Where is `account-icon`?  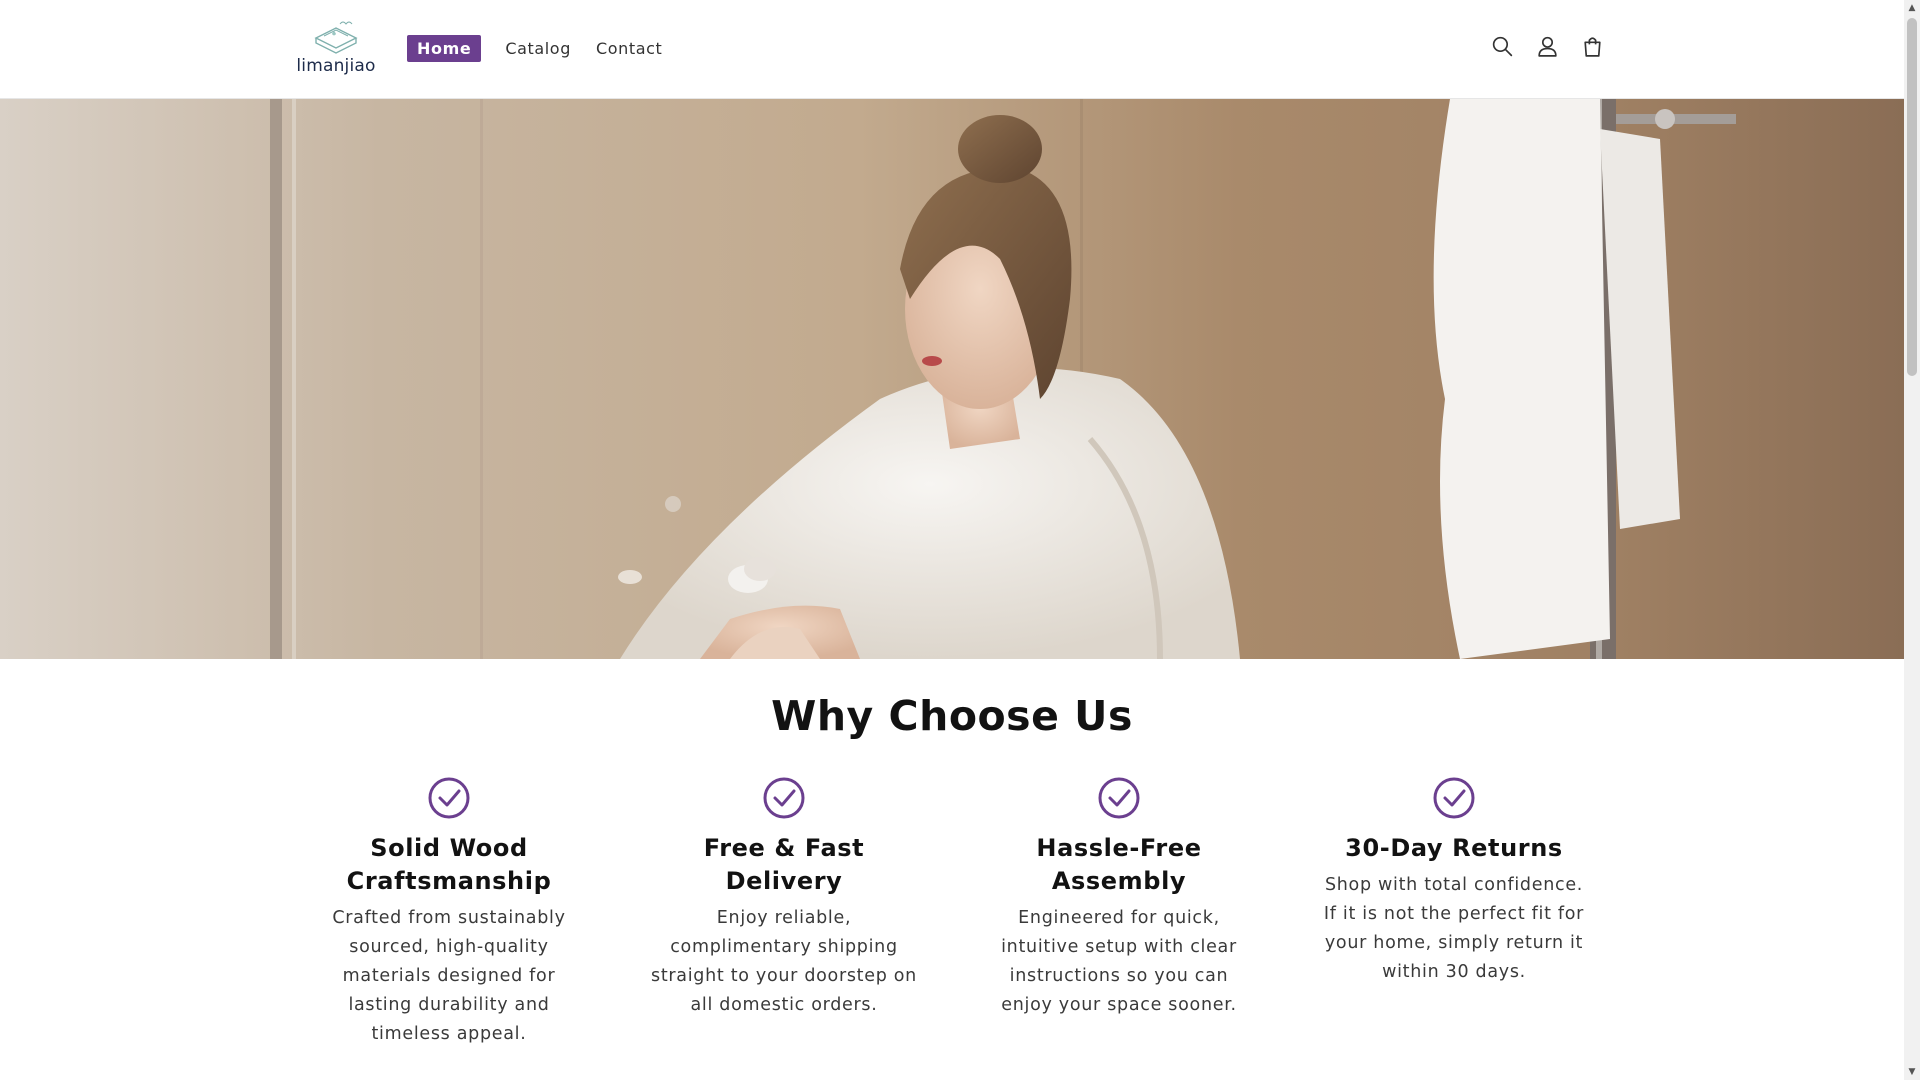
account-icon is located at coordinates (1547, 46).